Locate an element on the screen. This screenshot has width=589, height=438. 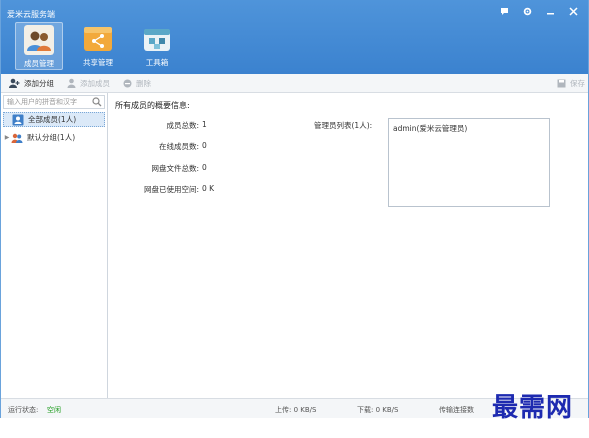
upload-speed: 上传: 0 KB/S is located at coordinates (296, 410).